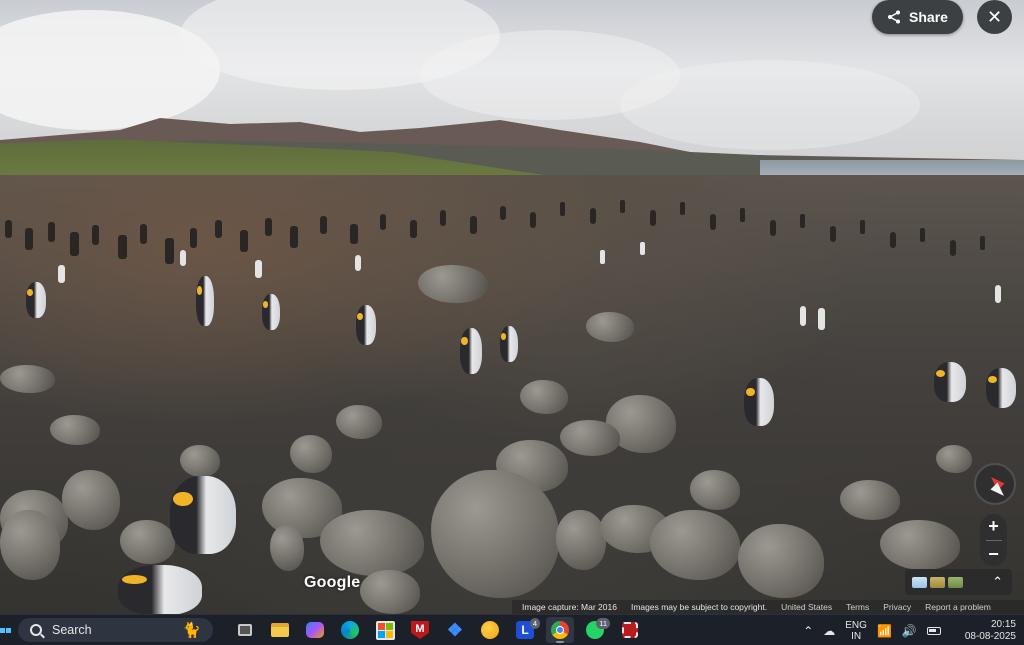  Describe the element at coordinates (525, 630) in the screenshot. I see `app-l-icon: L 4` at that location.